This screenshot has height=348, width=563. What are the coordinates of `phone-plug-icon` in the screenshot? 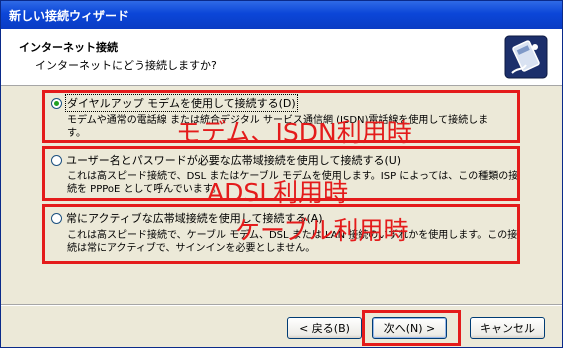 It's located at (526, 57).